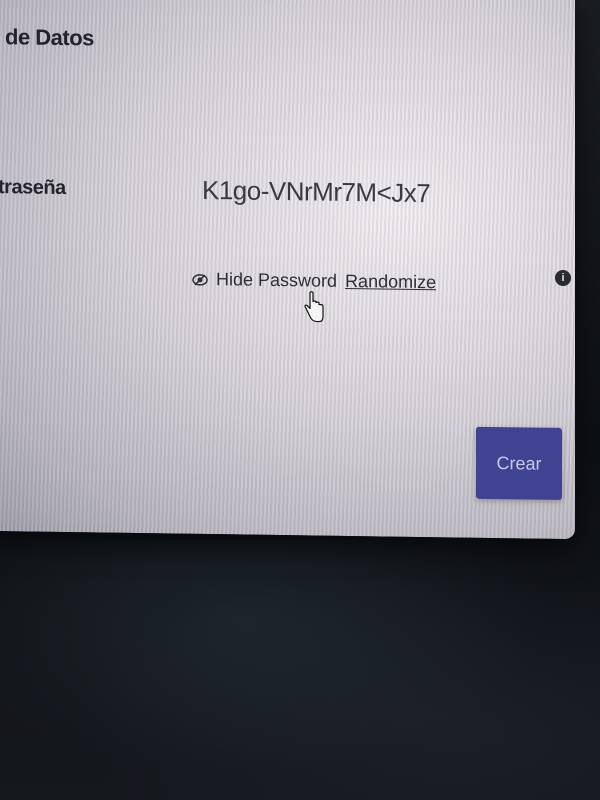 The width and height of the screenshot is (600, 800). What do you see at coordinates (33, 188) in the screenshot?
I see `password-label: traseña` at bounding box center [33, 188].